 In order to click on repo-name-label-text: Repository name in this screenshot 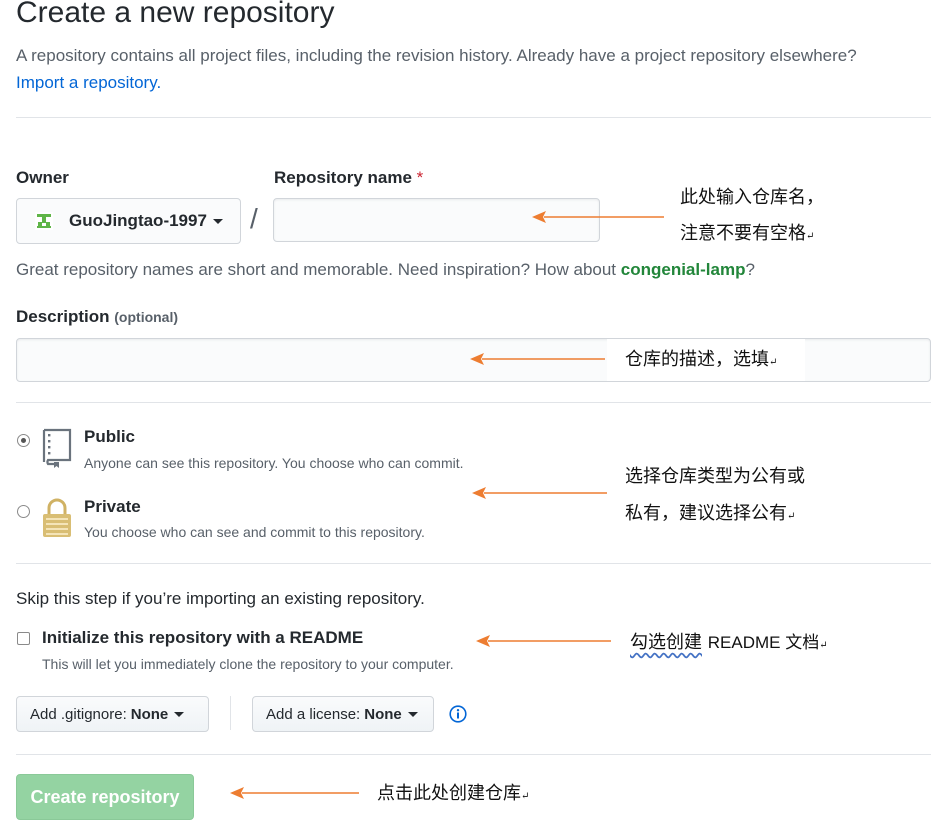, I will do `click(343, 177)`.